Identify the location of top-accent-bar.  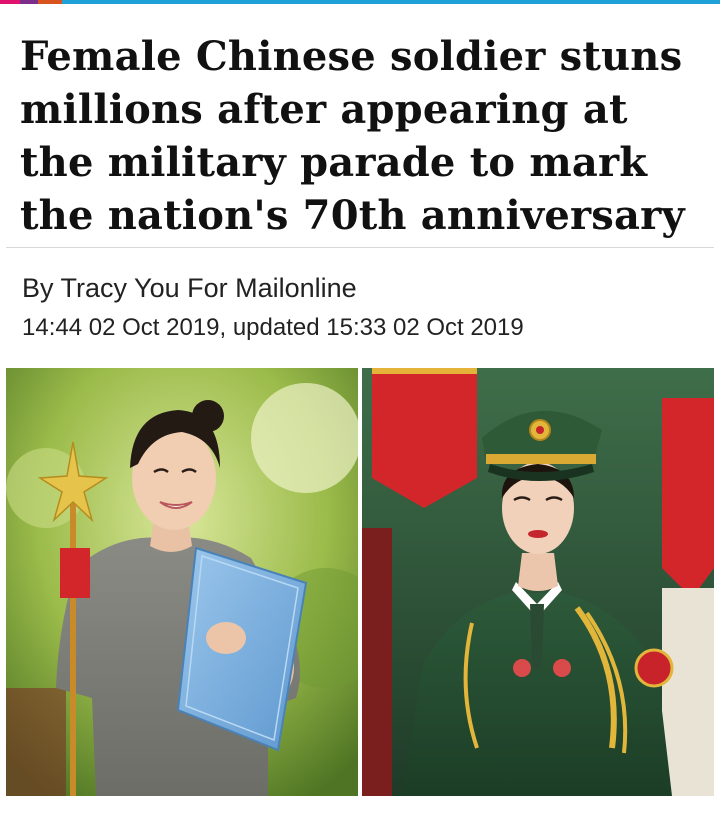
(360, 2).